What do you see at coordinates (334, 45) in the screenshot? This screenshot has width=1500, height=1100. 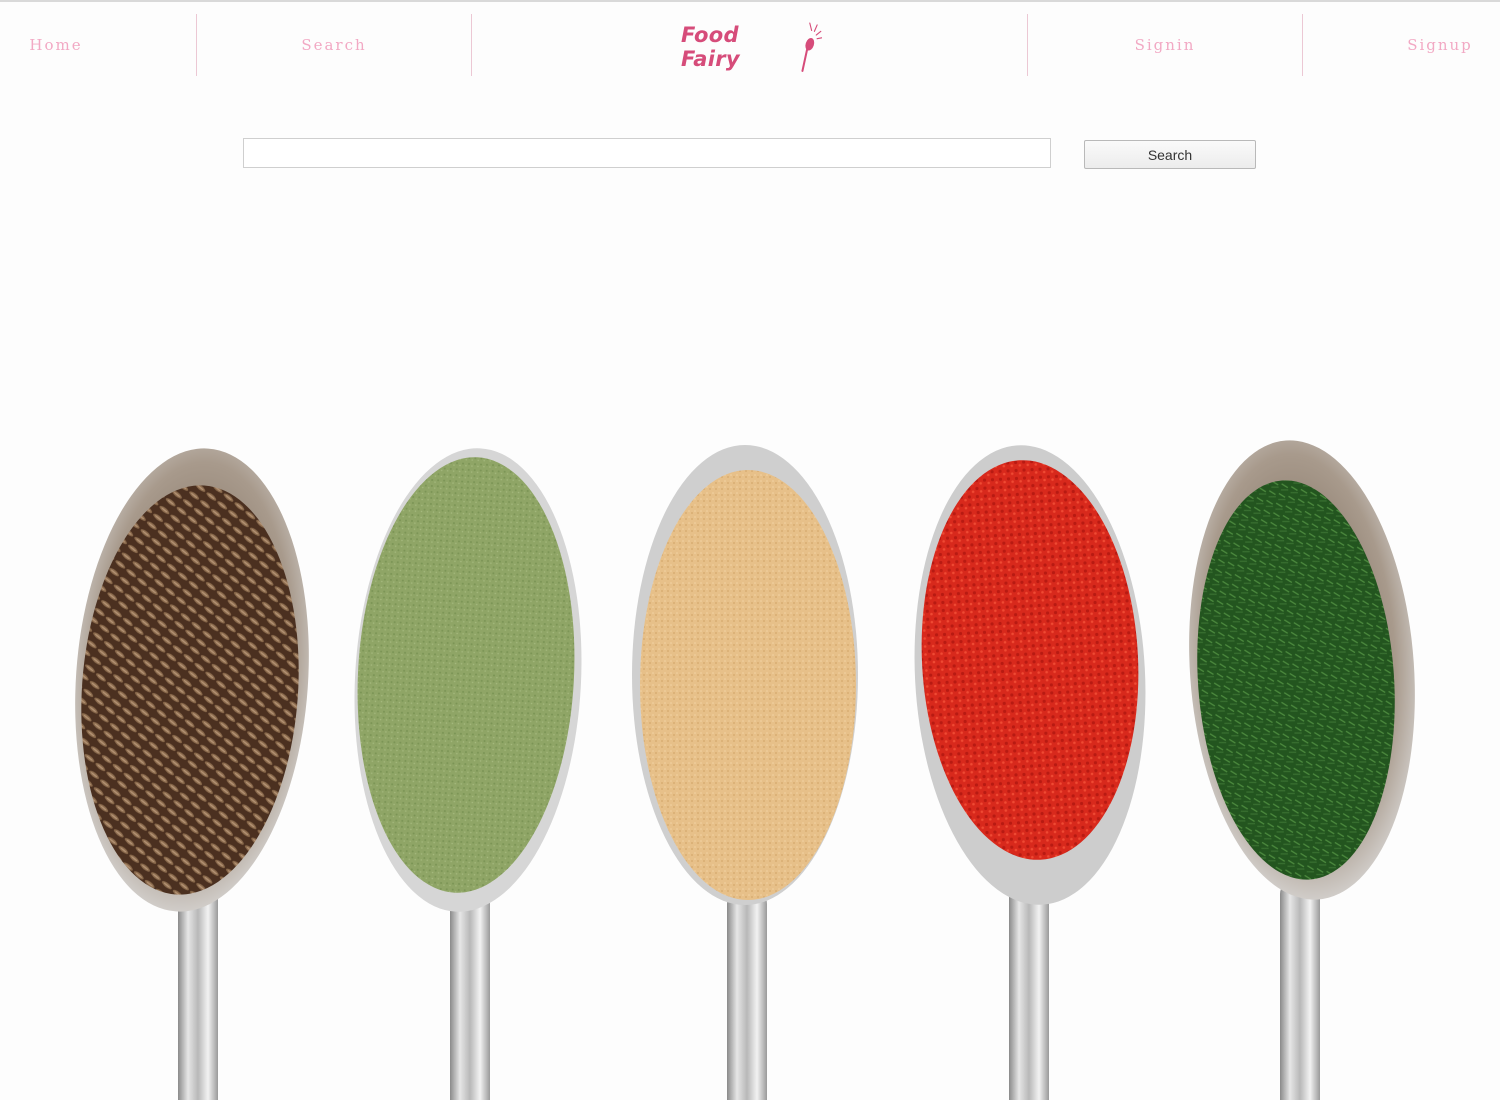 I see `nav-search-link: Search` at bounding box center [334, 45].